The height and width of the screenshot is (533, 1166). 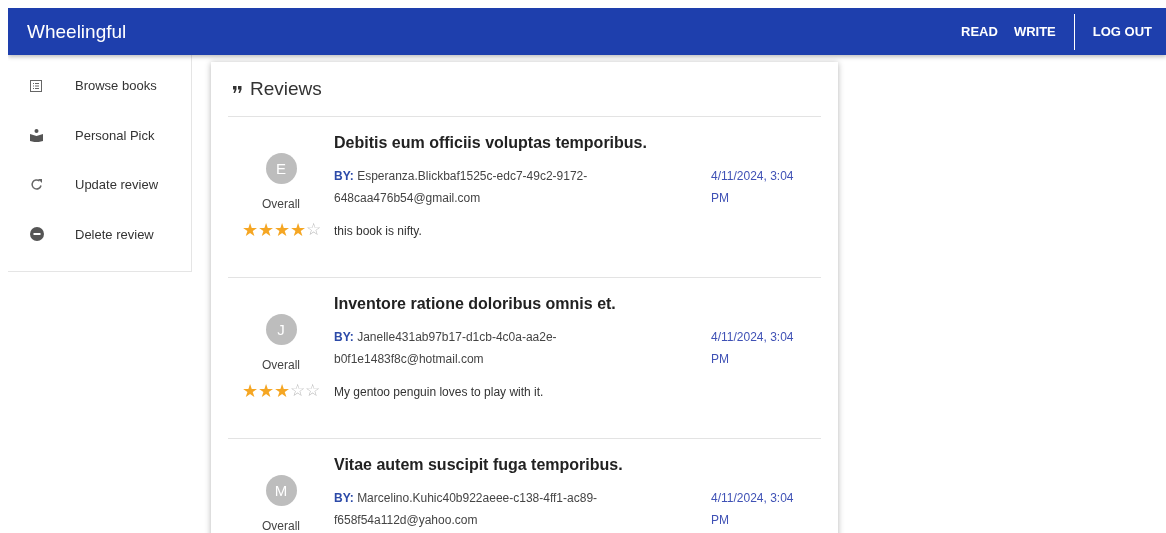 What do you see at coordinates (491, 143) in the screenshot?
I see `review-title: Debitis eum officiis voluptas temporibus.` at bounding box center [491, 143].